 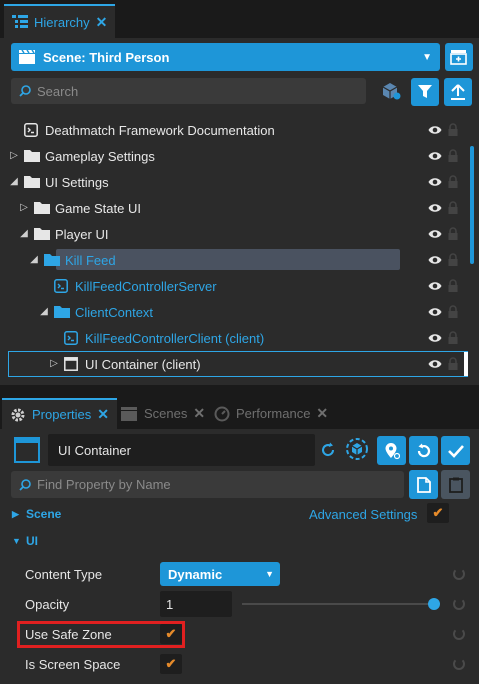 I want to click on advanced-settings-checkbox: ✔, so click(x=438, y=513).